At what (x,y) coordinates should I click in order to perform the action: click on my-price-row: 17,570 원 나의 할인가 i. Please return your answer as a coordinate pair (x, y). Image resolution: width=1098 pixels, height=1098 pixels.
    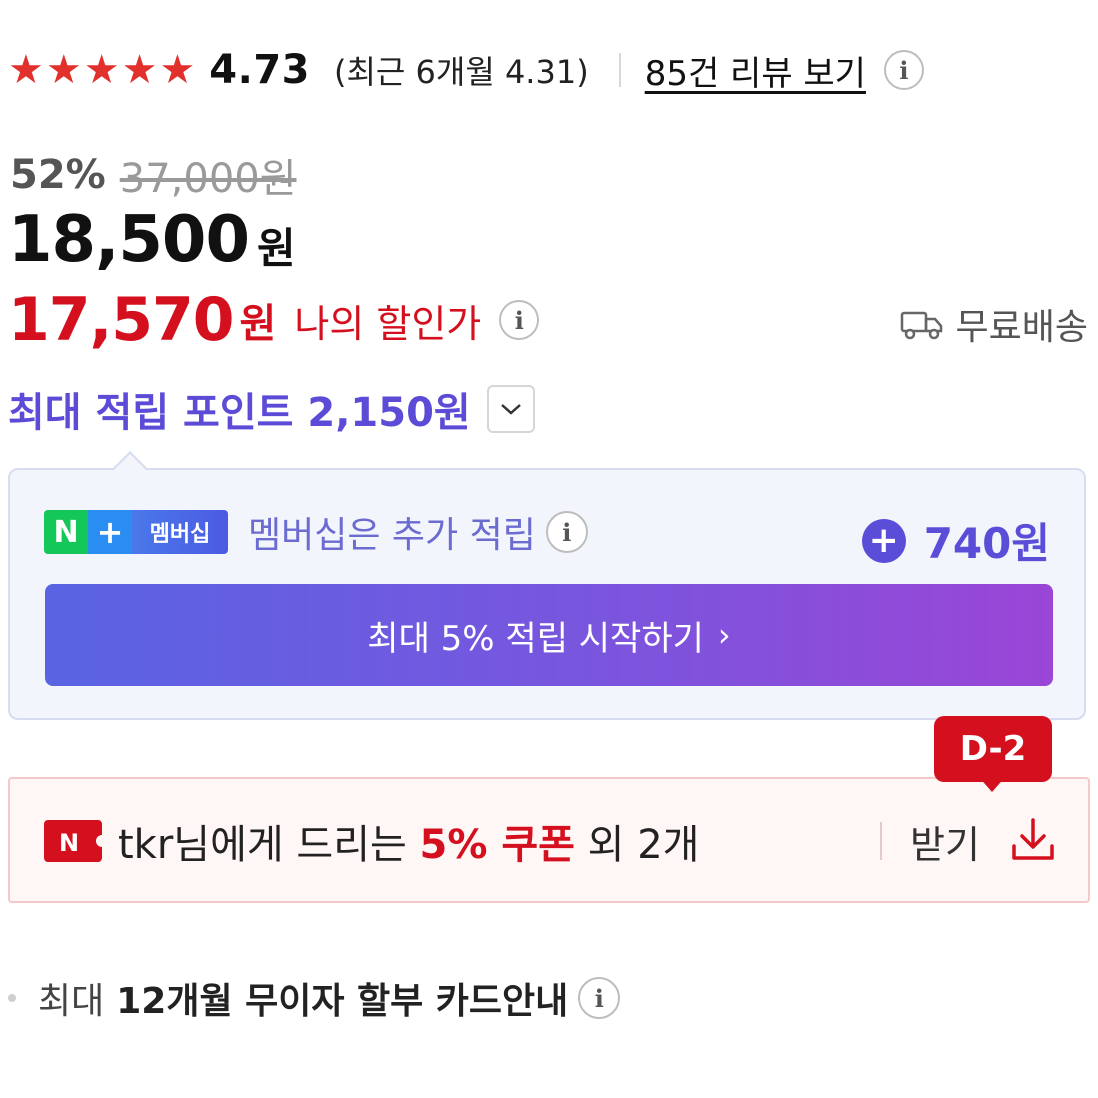
    Looking at the image, I should click on (274, 320).